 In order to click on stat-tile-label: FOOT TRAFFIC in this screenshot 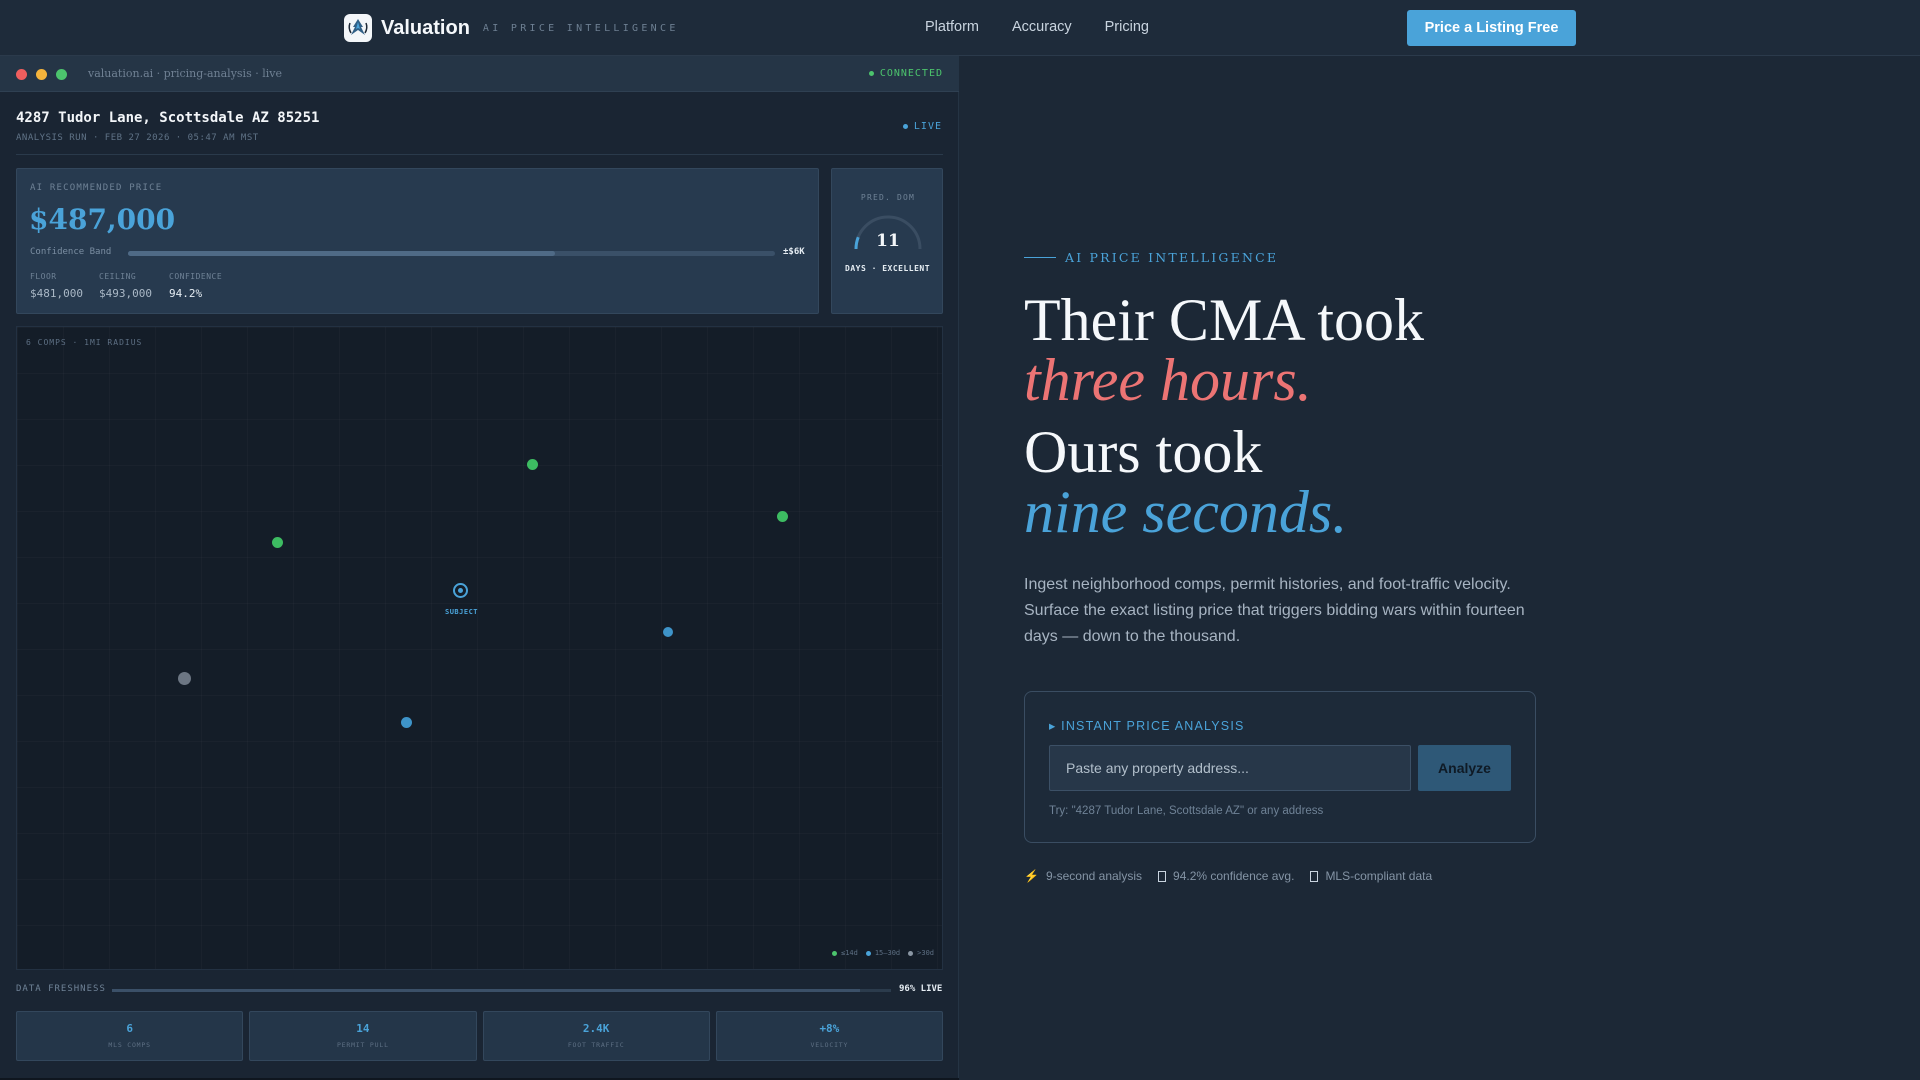, I will do `click(596, 1045)`.